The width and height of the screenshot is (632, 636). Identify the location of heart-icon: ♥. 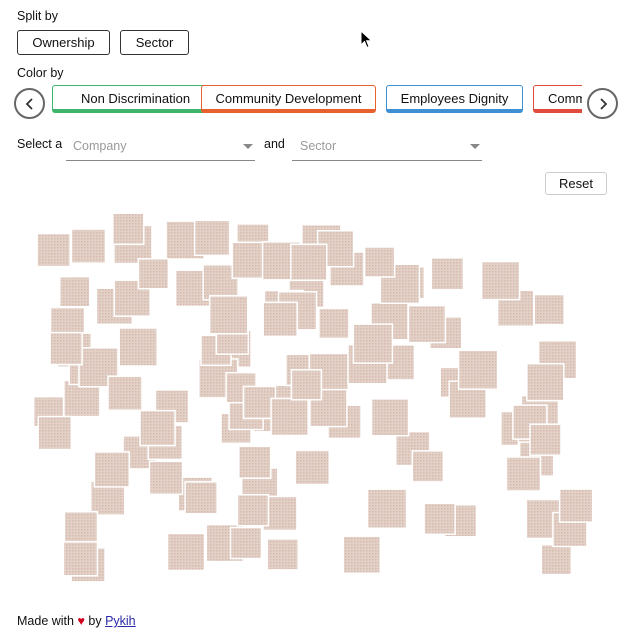
(81, 621).